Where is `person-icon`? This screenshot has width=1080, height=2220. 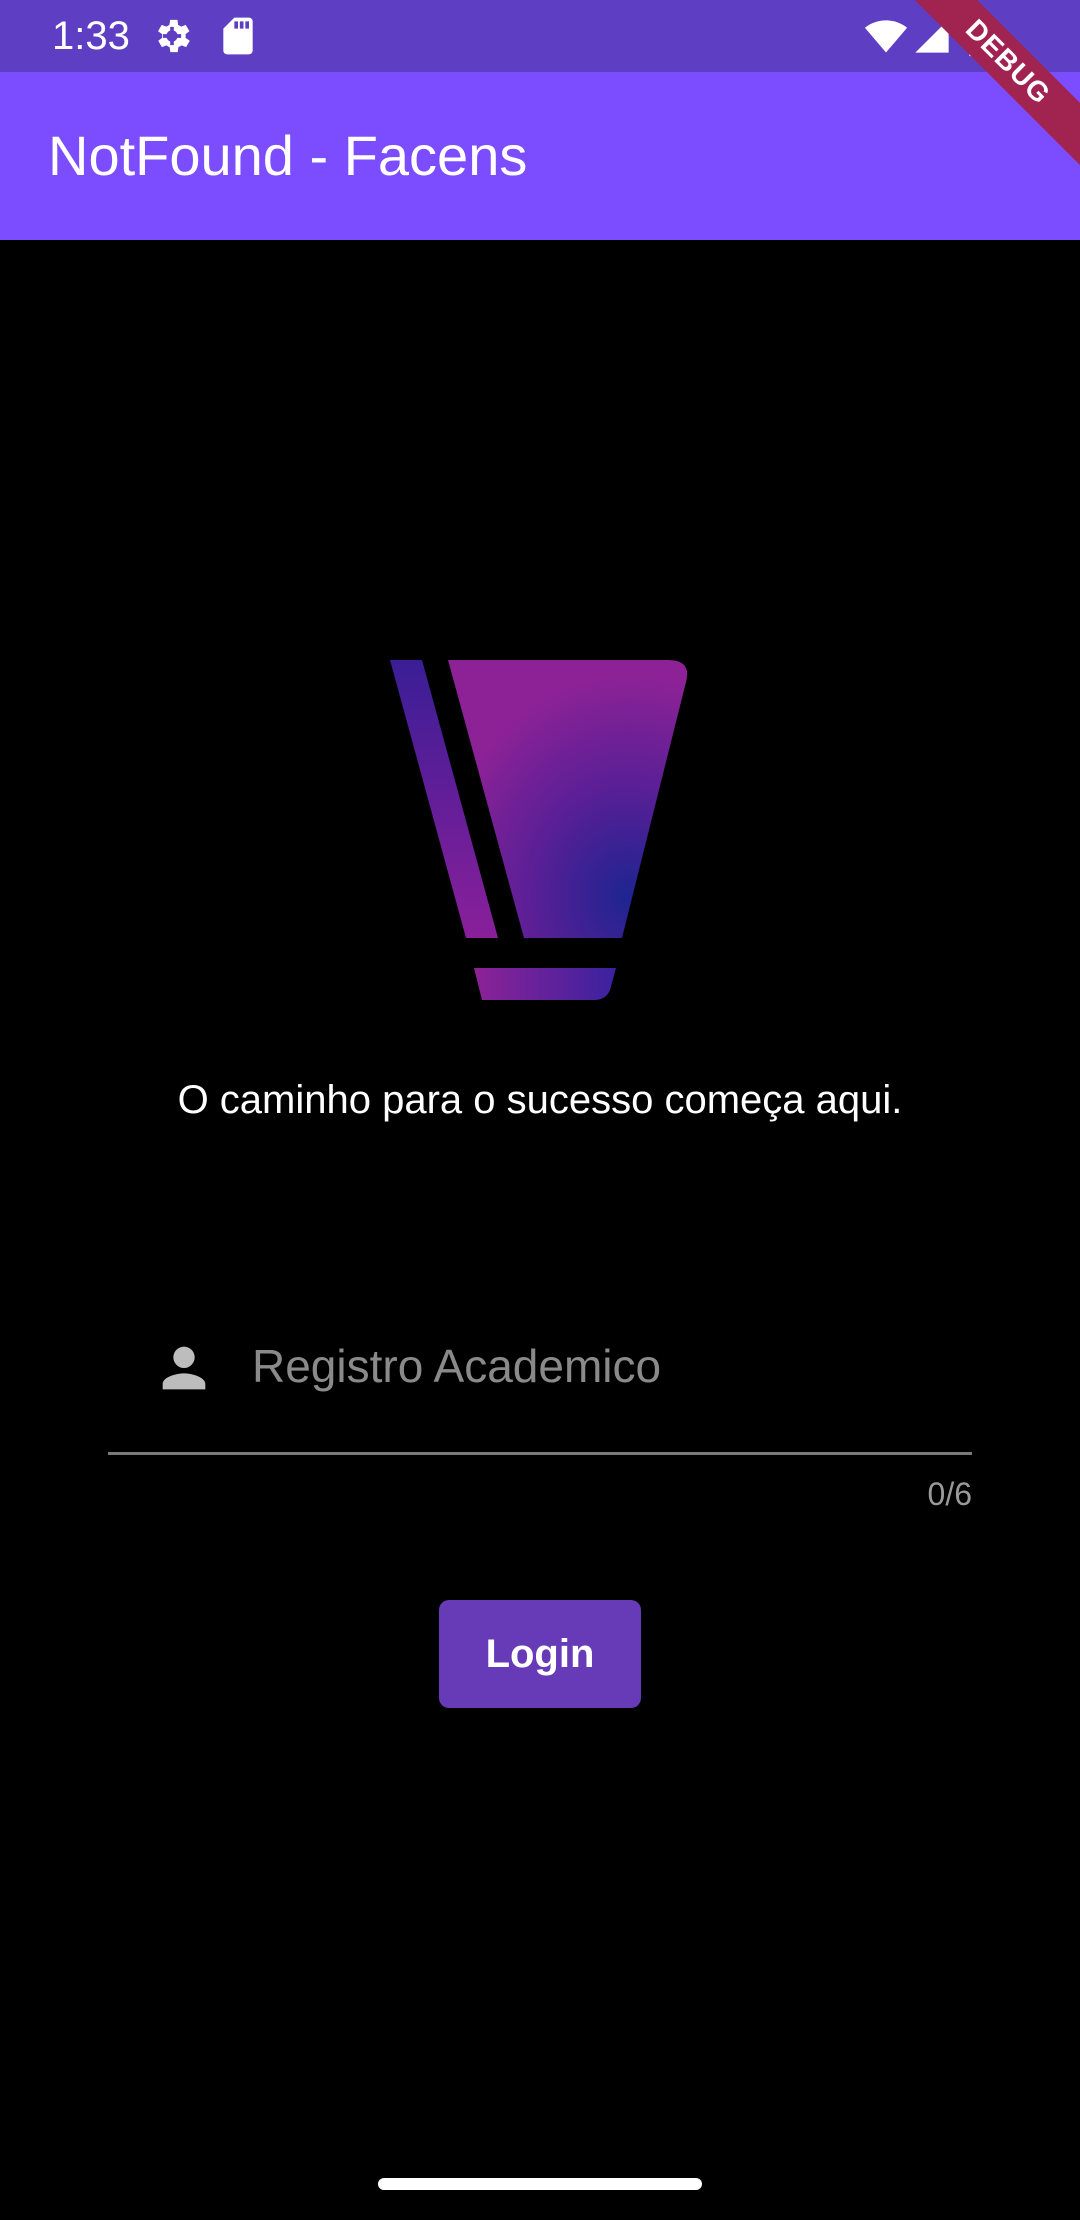 person-icon is located at coordinates (184, 1368).